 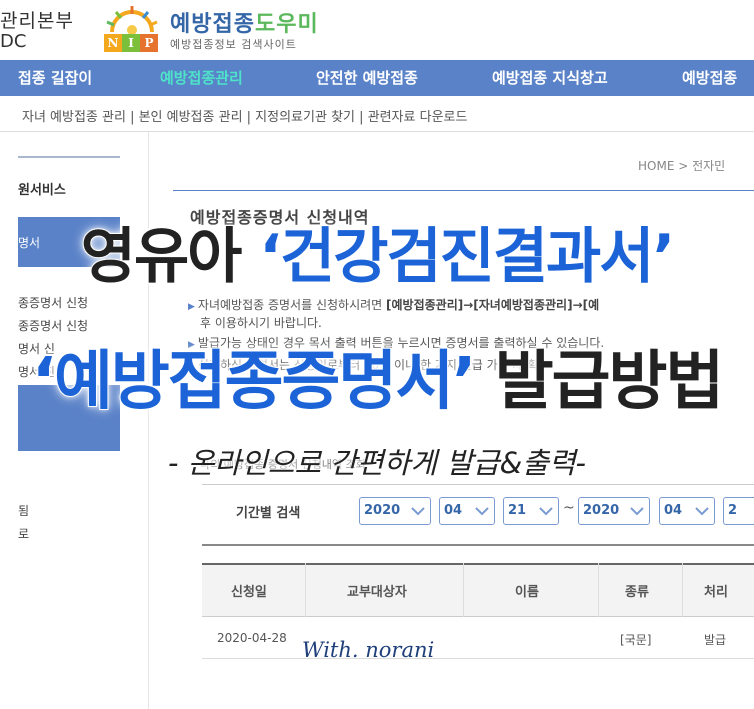 I want to click on headline-line-2-highlight: ‘예방접종증명서’, so click(x=254, y=382).